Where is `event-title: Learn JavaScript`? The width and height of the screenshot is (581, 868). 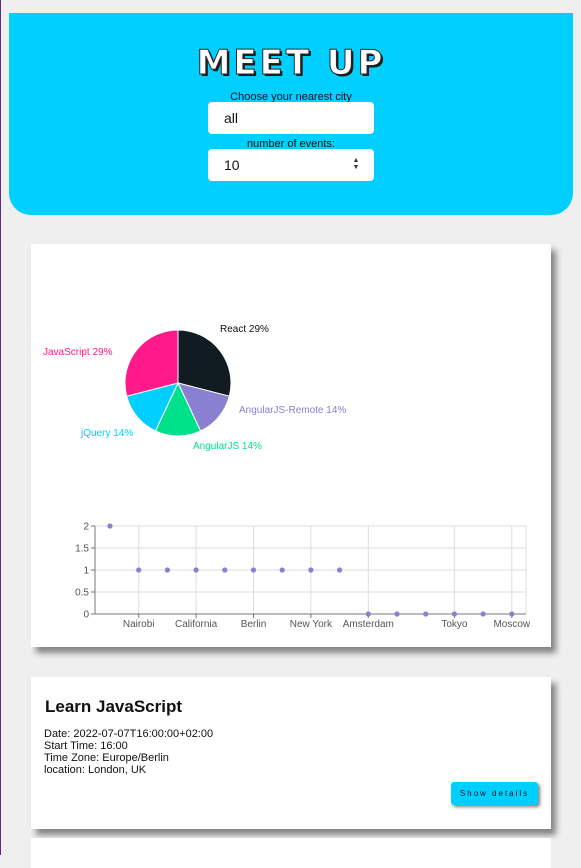 event-title: Learn JavaScript is located at coordinates (114, 706).